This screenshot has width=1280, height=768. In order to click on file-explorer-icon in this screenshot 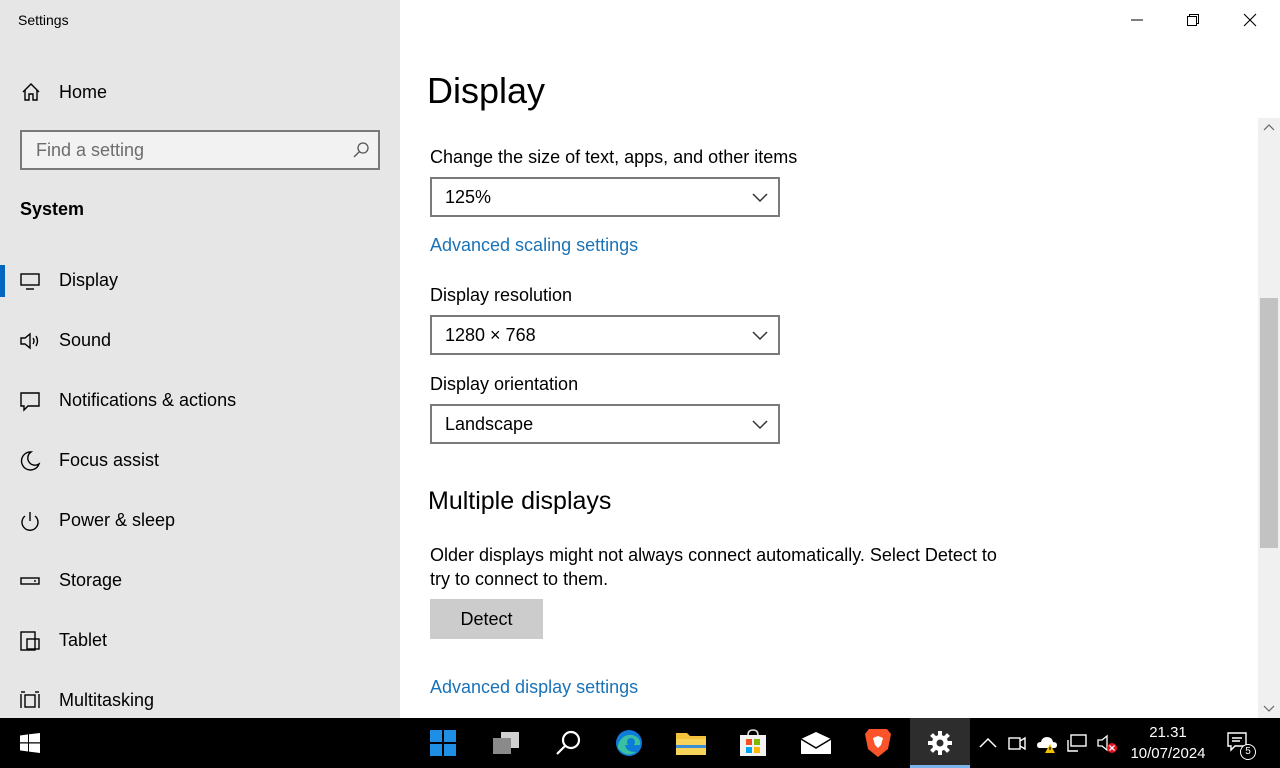, I will do `click(691, 744)`.